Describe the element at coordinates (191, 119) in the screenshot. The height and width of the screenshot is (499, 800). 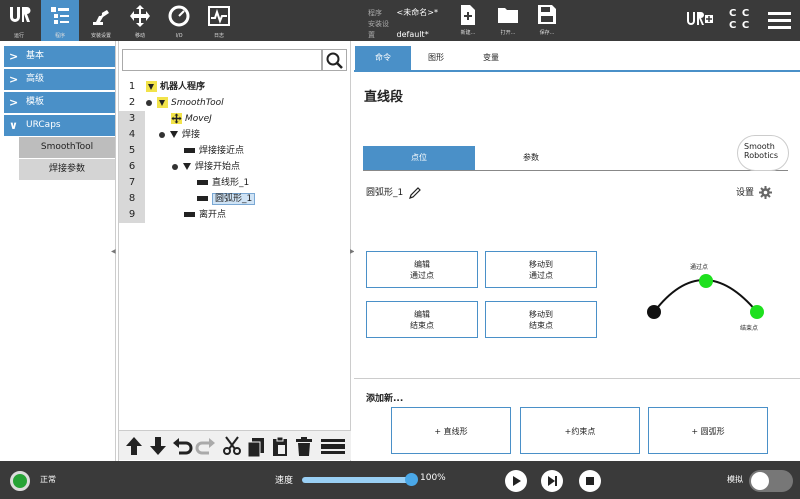
I see `tree-node-movej: MoveJ` at that location.